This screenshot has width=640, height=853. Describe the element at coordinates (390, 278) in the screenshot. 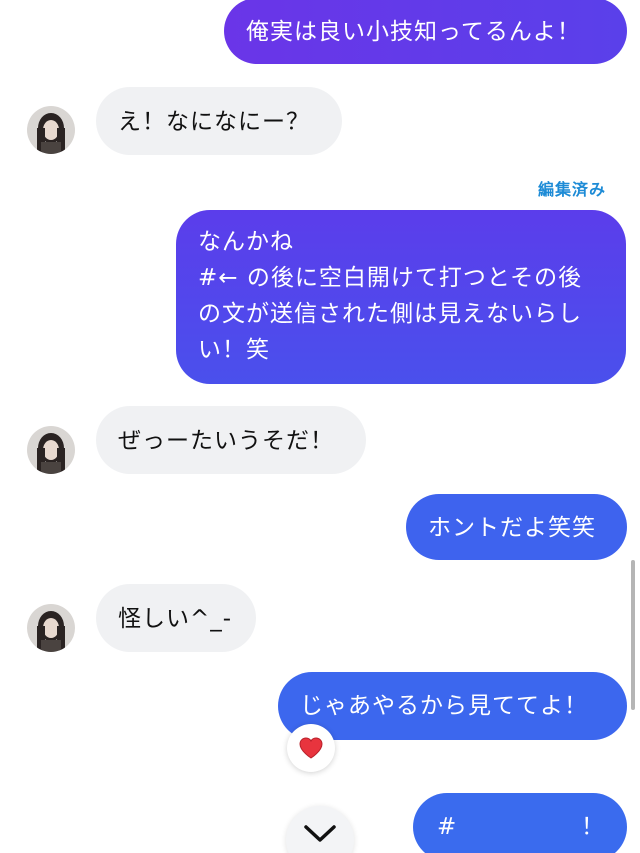

I see `message-line: #← の後に空白開けて打つとその後` at that location.